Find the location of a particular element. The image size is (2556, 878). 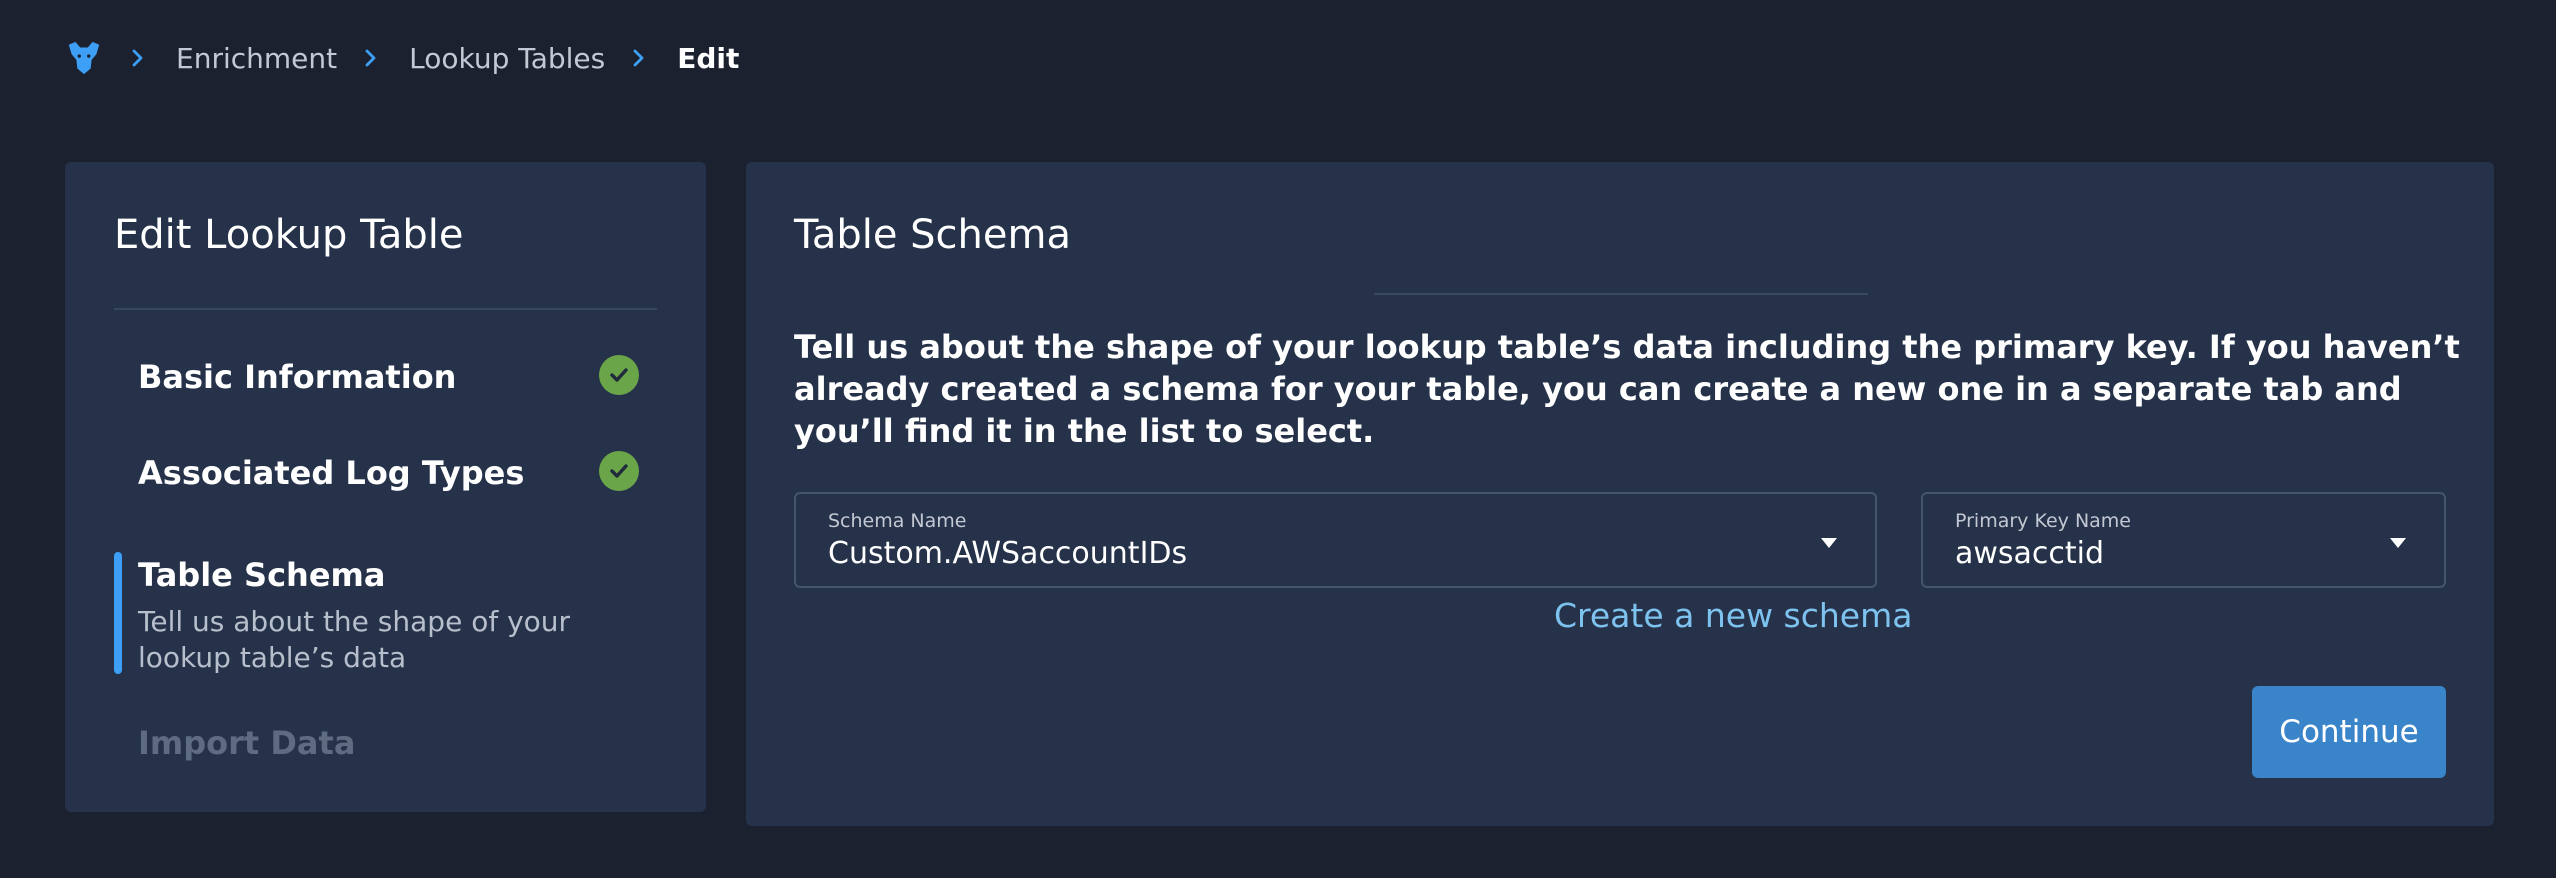

continue-button: Continue is located at coordinates (2349, 732).